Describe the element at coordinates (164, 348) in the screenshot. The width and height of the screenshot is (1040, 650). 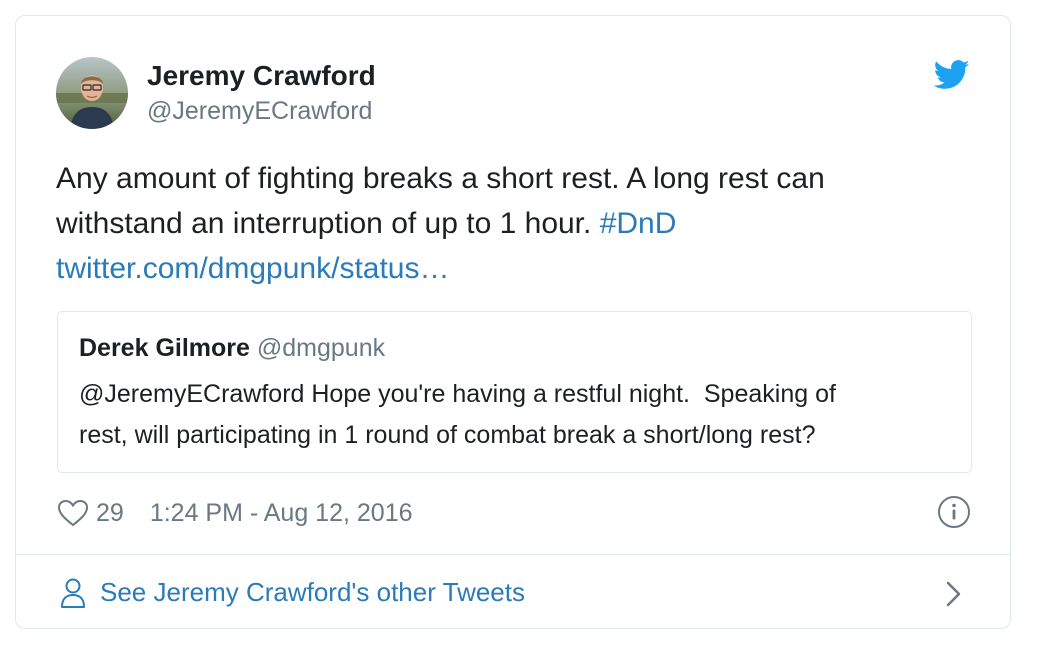
I see `quoted-author-display-name: Derek Gilmore` at that location.